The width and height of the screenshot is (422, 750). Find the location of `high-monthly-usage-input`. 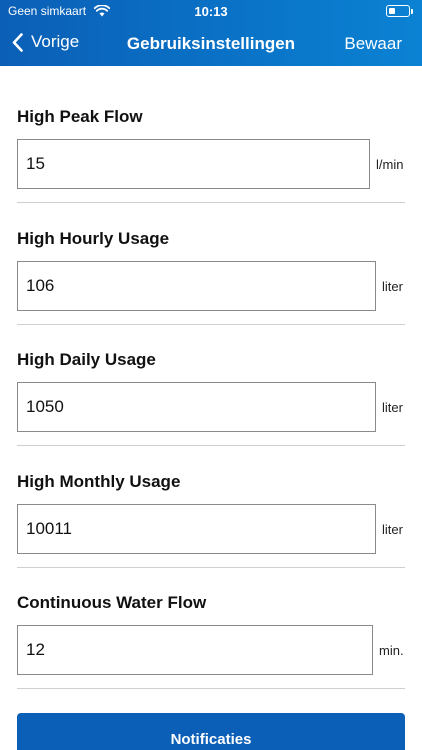

high-monthly-usage-input is located at coordinates (196, 528).